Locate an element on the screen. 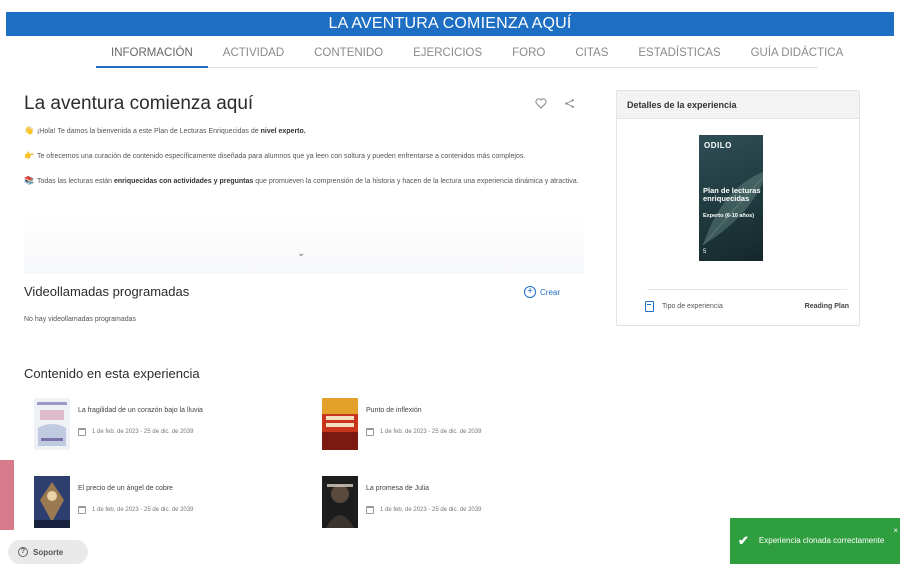 Image resolution: width=900 pixels, height=566 pixels. success-toast: ✔ Experiencia clonada correctamente × is located at coordinates (815, 541).